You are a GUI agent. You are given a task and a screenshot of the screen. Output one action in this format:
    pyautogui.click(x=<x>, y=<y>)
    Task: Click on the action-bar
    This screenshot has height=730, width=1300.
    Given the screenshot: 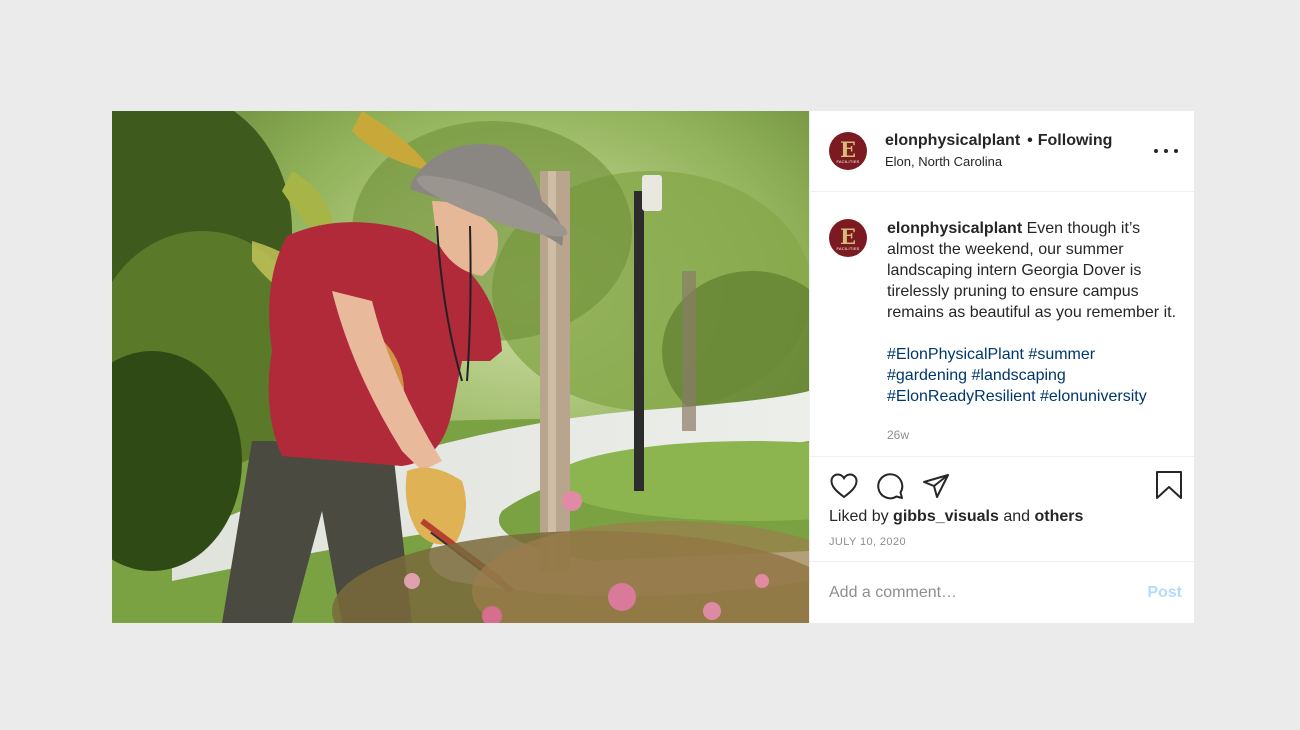 What is the action you would take?
    pyautogui.click(x=1002, y=486)
    